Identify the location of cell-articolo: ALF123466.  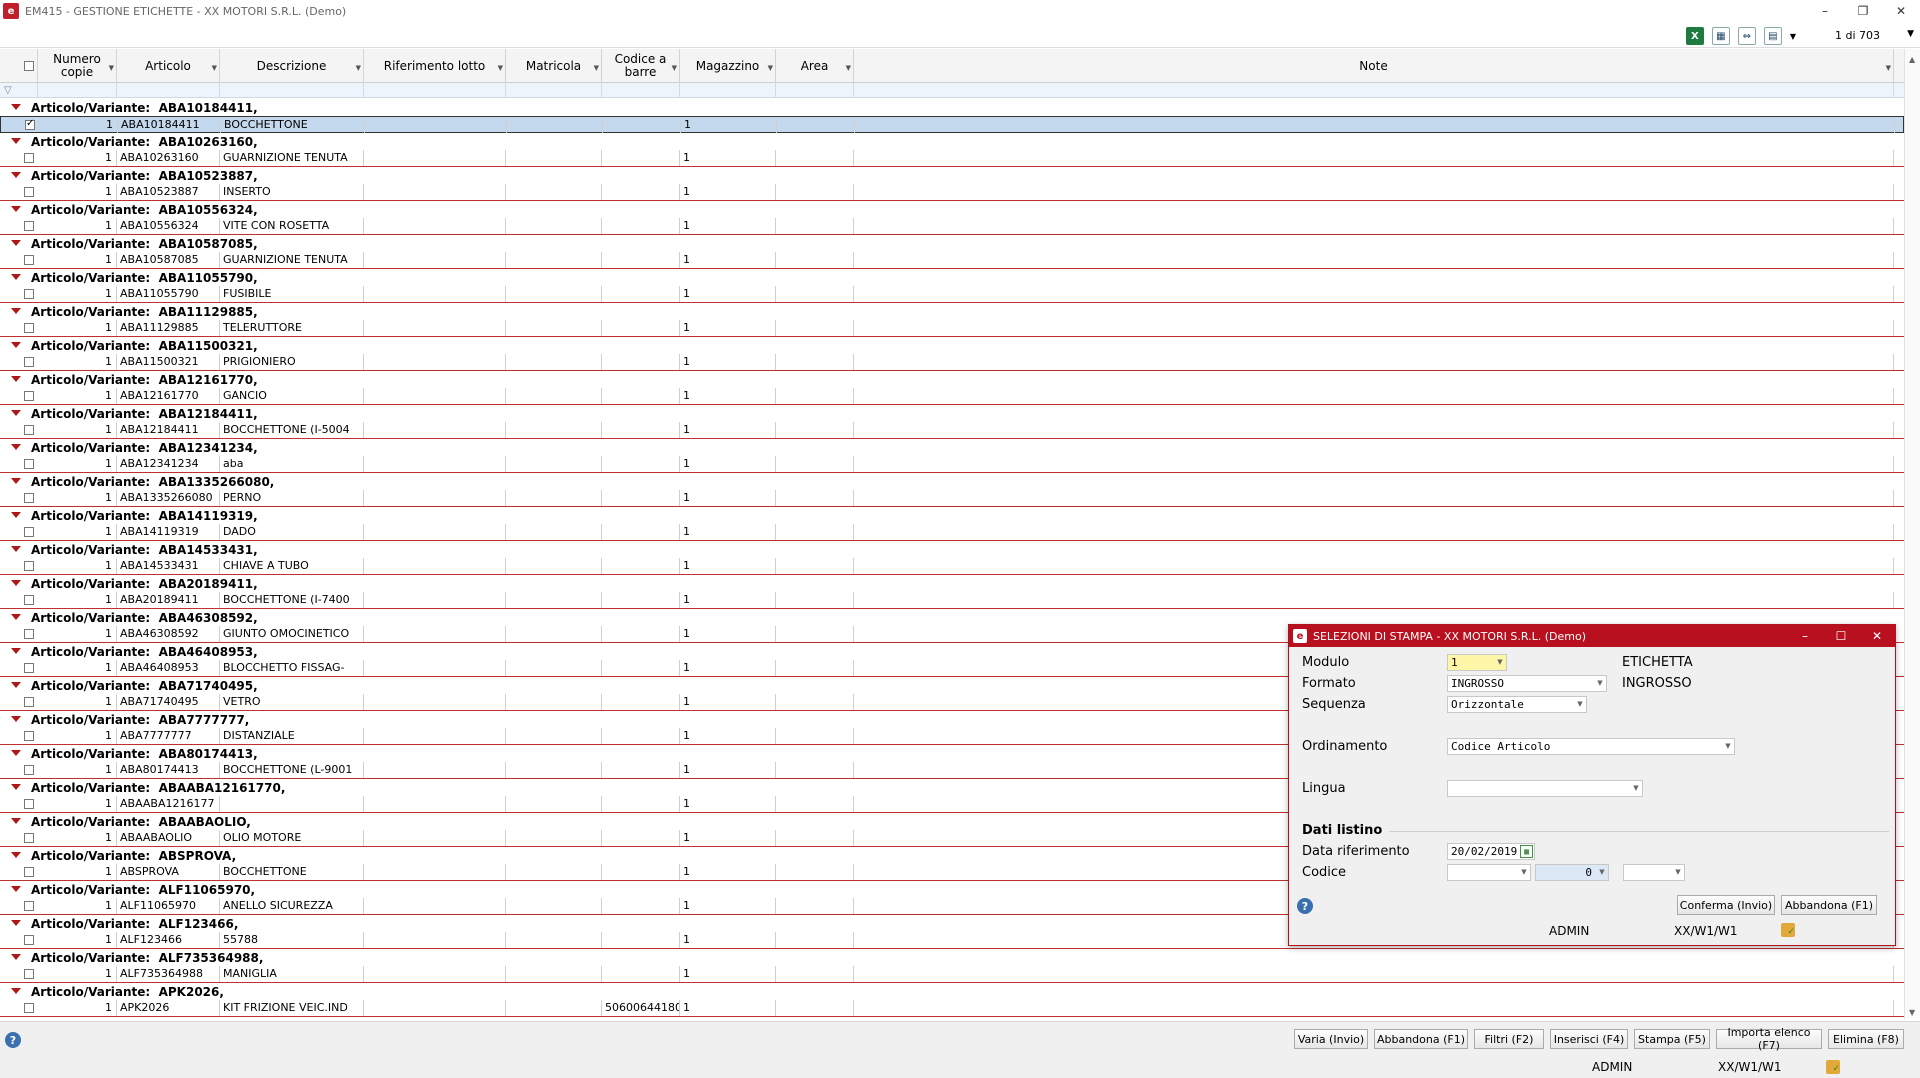
(168, 940).